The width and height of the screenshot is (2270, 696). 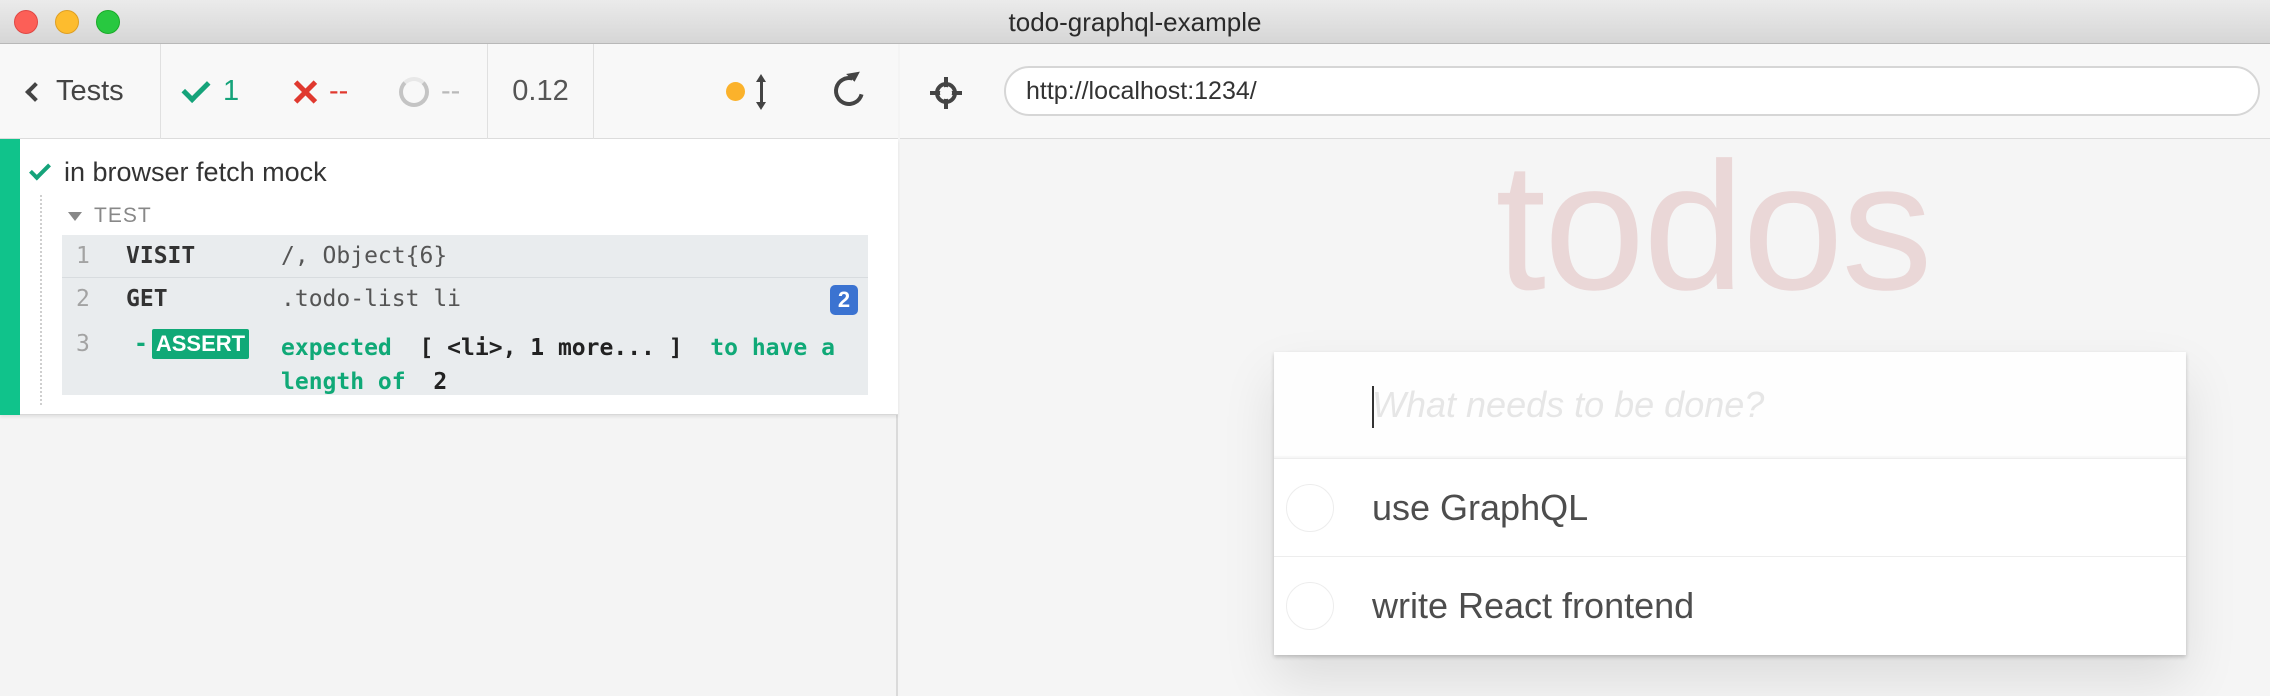 What do you see at coordinates (231, 91) in the screenshot?
I see `passed-count: 1` at bounding box center [231, 91].